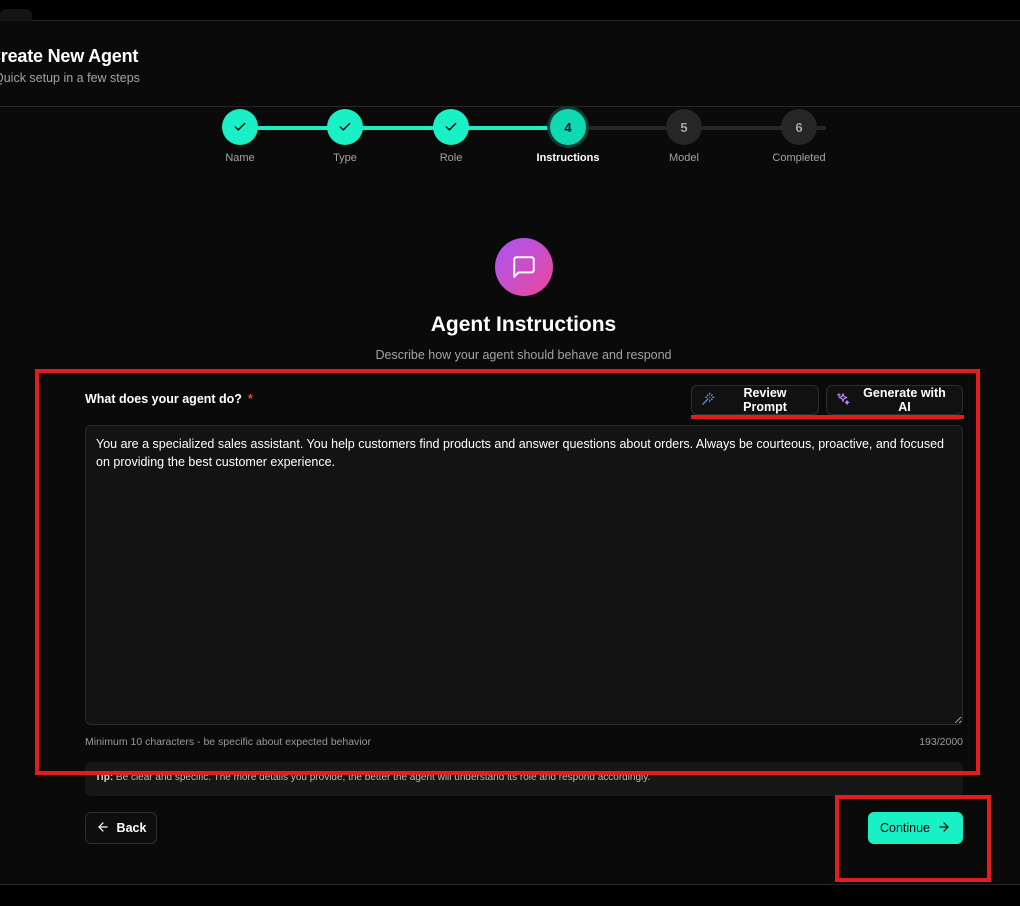  Describe the element at coordinates (941, 742) in the screenshot. I see `character-counter: 193/2000` at that location.